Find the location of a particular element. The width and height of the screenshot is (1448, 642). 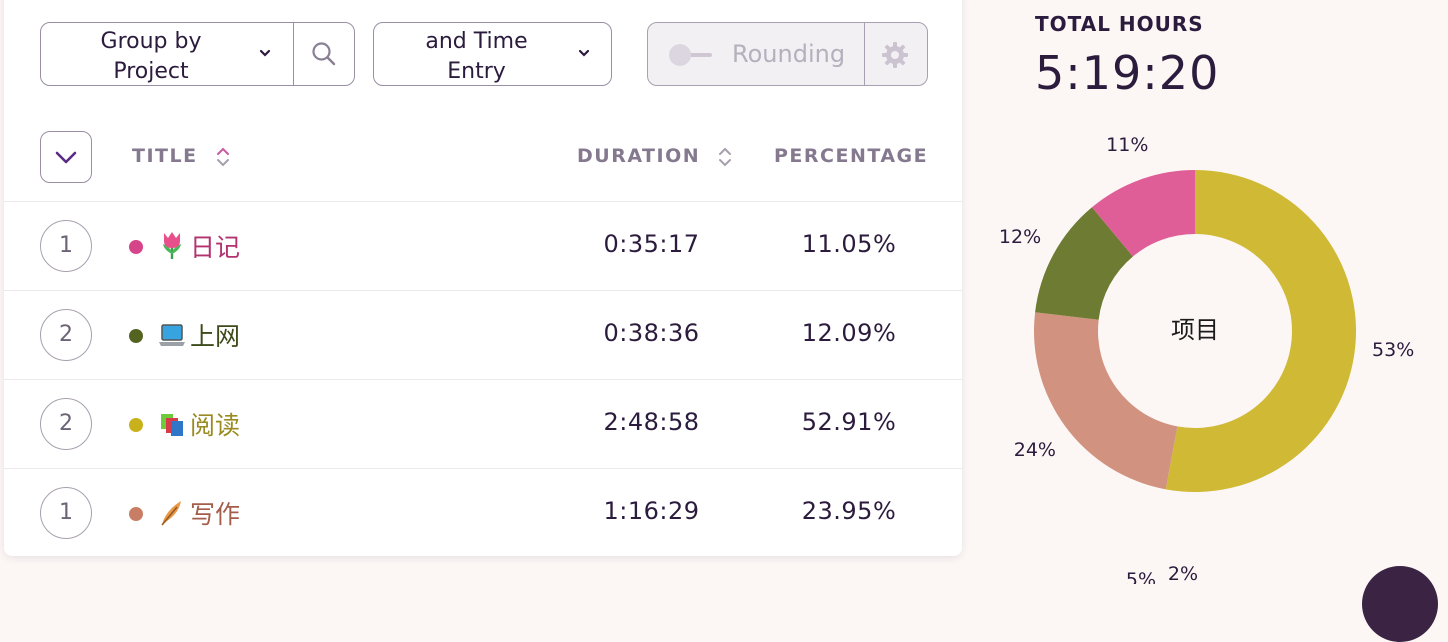

books-icon is located at coordinates (172, 425).